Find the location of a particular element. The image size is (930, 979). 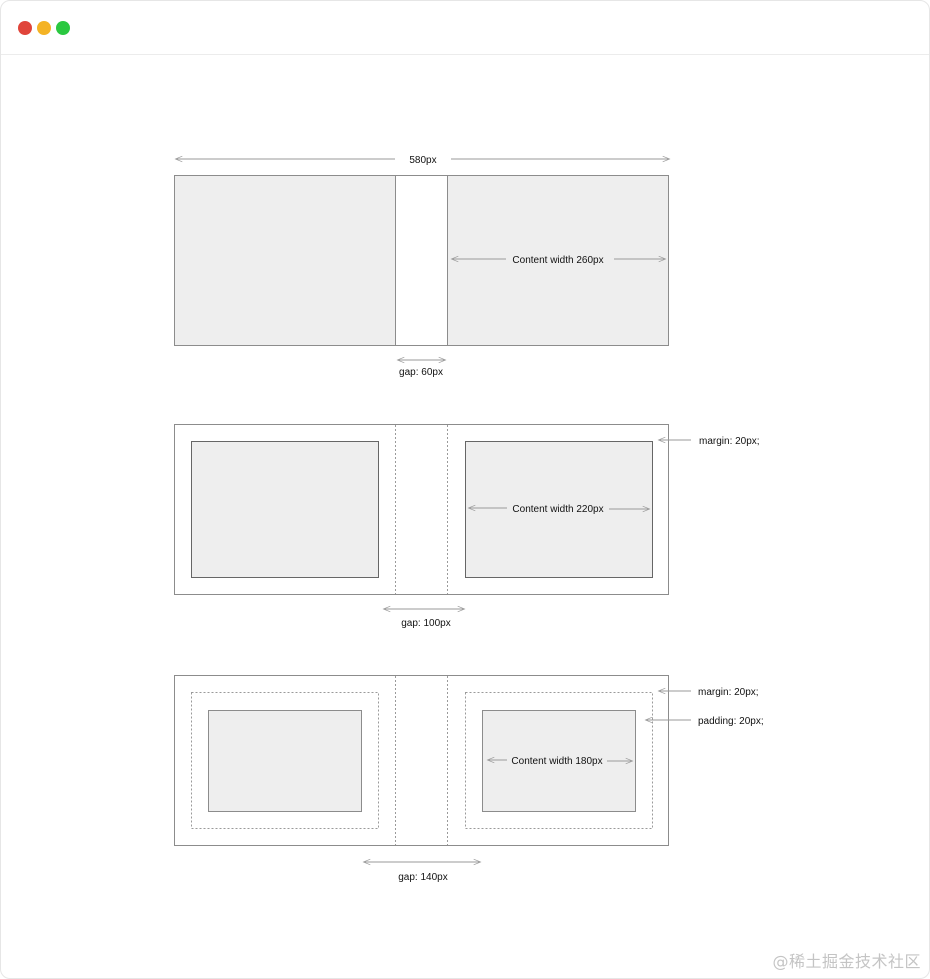

content-width-label: Content width 220px is located at coordinates (557, 509).